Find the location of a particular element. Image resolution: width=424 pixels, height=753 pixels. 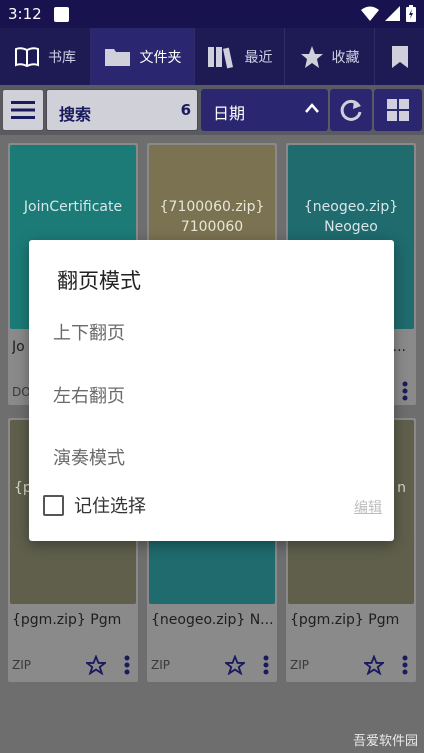

watermark: 吾爱软件园 is located at coordinates (385, 741).